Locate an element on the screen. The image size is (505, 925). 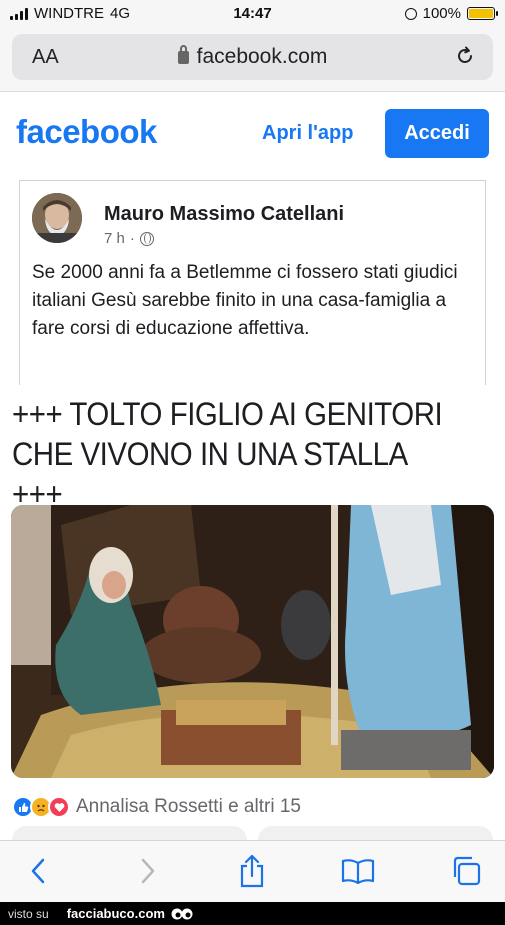
address-bar: AA facebook.com is located at coordinates (252, 57).